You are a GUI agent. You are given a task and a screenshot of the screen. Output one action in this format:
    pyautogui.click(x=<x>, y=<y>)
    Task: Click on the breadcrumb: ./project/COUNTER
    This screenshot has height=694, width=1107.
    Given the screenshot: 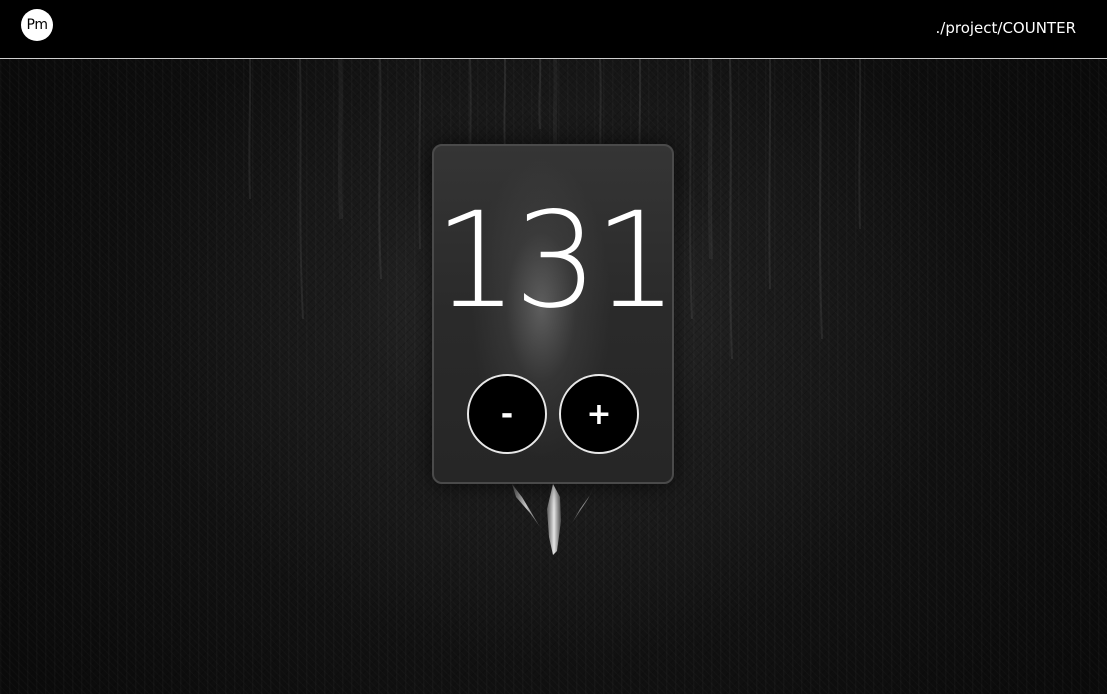 What is the action you would take?
    pyautogui.click(x=1006, y=28)
    